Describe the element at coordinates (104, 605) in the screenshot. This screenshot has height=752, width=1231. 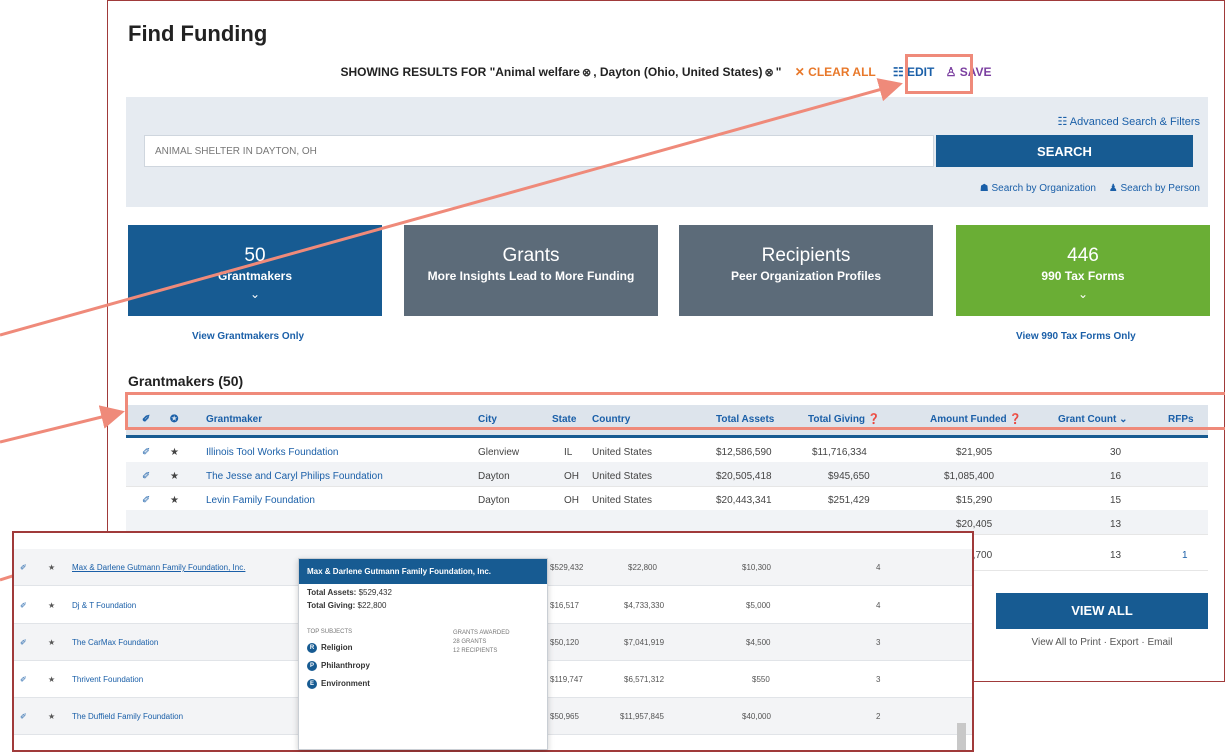
I see `grantmaker-name: Dj & T Foundation` at that location.